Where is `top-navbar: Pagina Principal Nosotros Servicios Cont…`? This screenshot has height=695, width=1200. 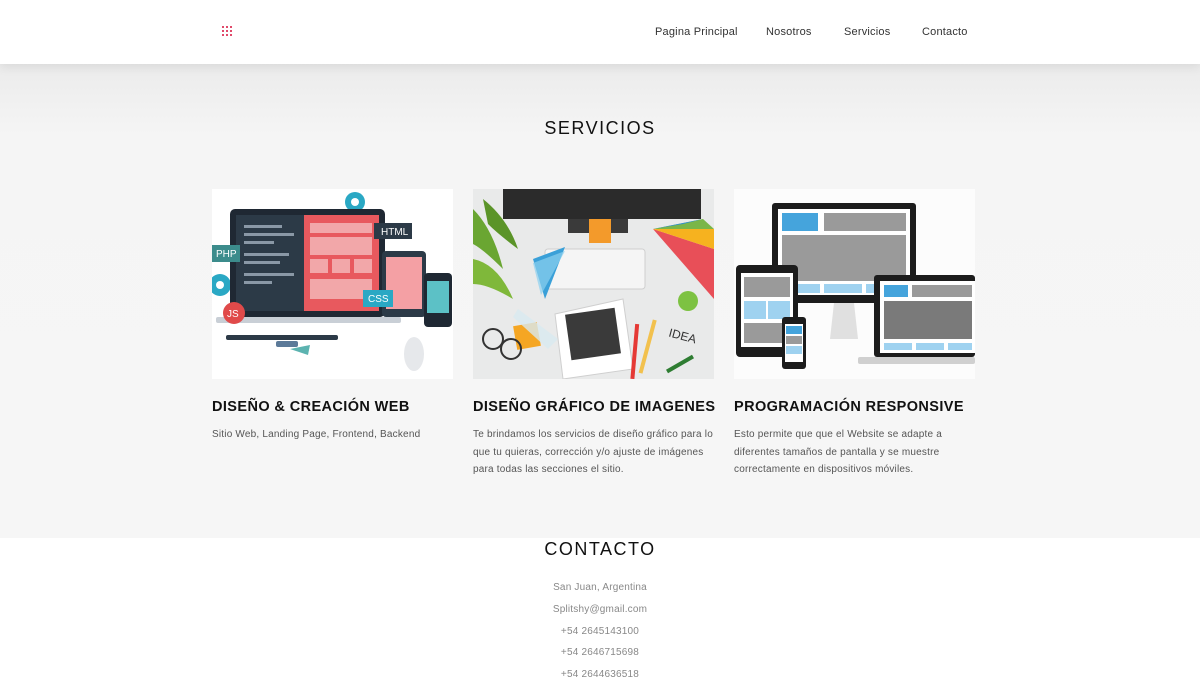
top-navbar: Pagina Principal Nosotros Servicios Cont… is located at coordinates (600, 32).